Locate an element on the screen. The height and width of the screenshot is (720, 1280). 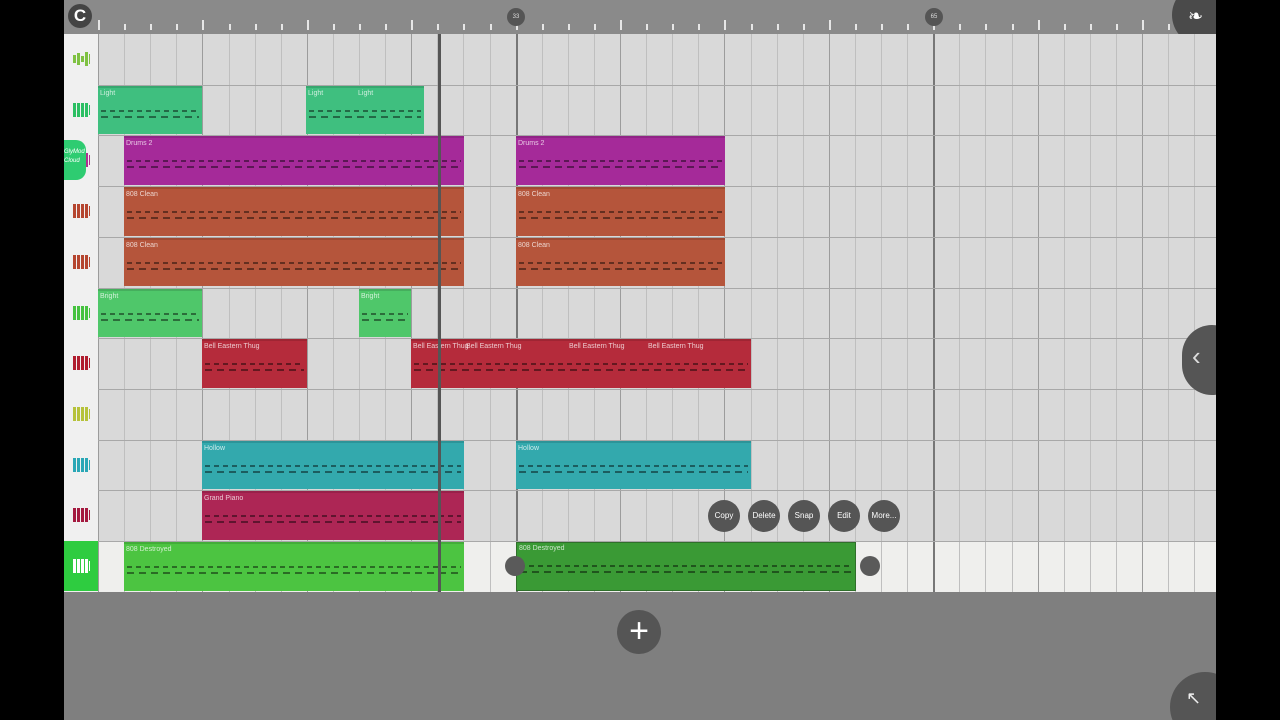
timeline-ruler: C 33 65 ❧ is located at coordinates (640, 23).